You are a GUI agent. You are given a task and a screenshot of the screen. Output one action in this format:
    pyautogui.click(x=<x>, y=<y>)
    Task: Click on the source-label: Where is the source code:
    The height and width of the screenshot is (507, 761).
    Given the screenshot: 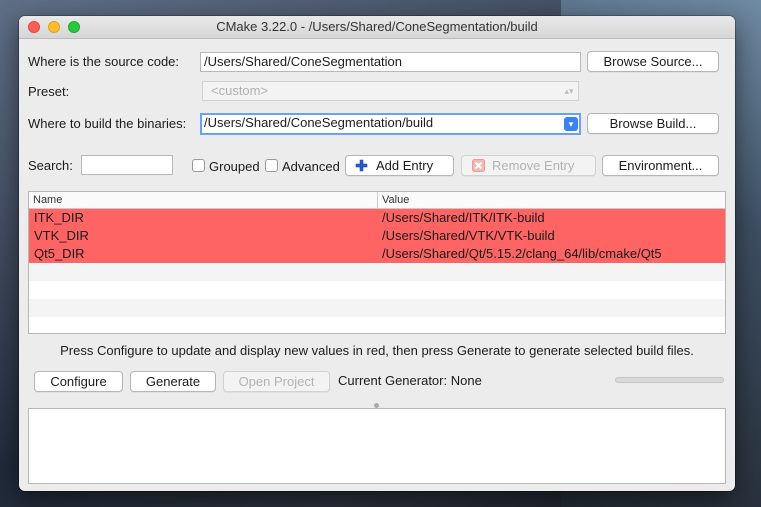 What is the action you would take?
    pyautogui.click(x=104, y=61)
    